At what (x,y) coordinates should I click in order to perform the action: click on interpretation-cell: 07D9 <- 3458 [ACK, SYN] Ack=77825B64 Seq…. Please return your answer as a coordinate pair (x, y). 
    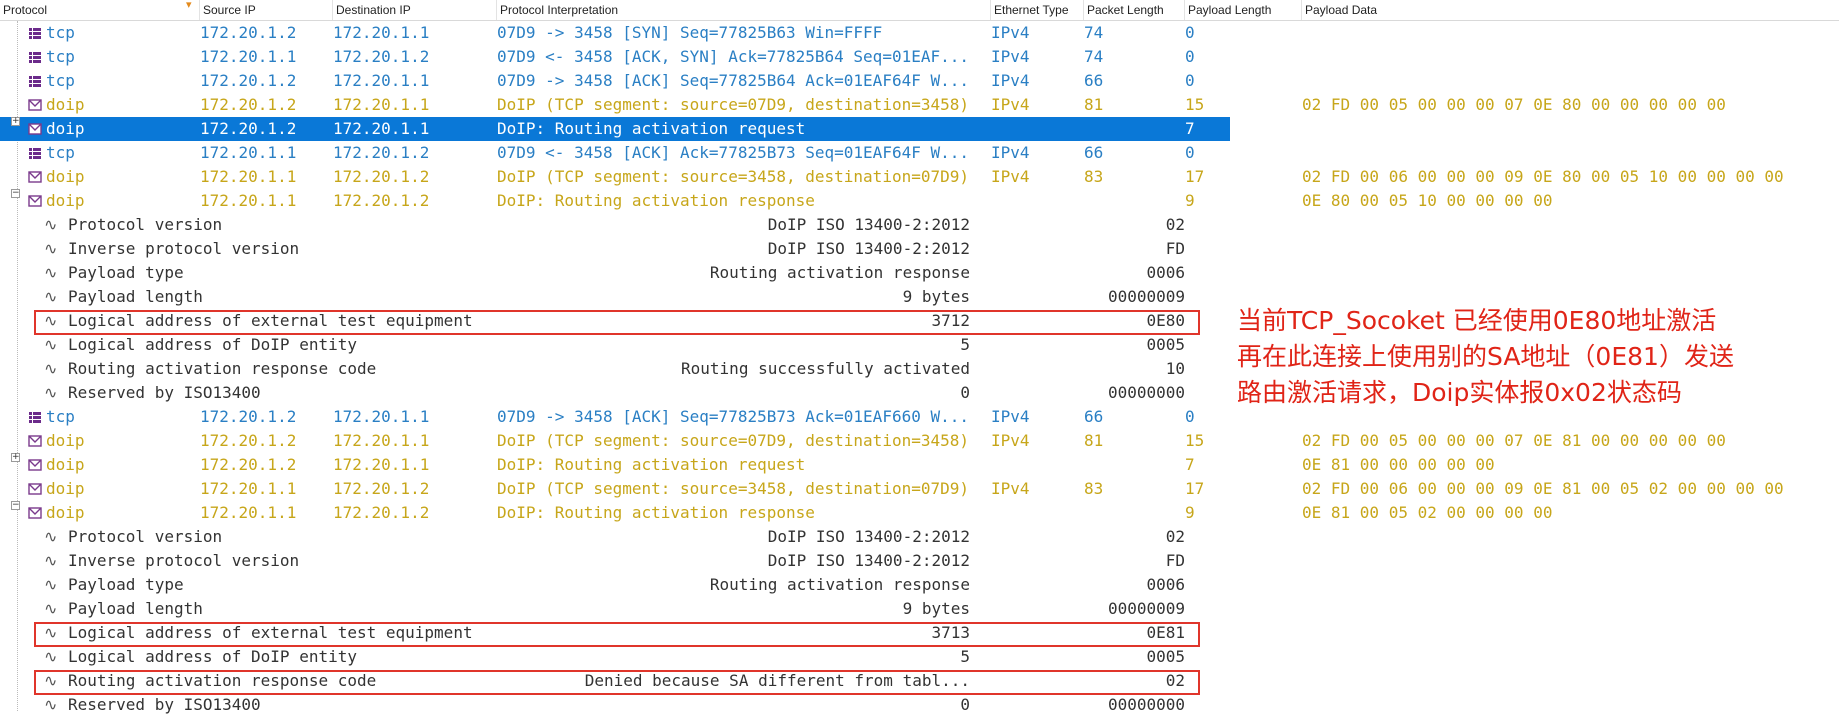
    Looking at the image, I should click on (733, 56).